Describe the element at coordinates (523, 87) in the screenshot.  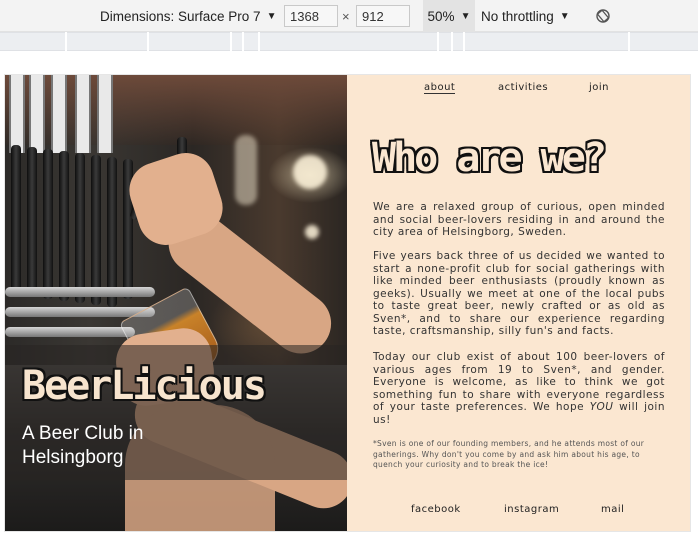
I see `nav-link-activities: activities` at that location.